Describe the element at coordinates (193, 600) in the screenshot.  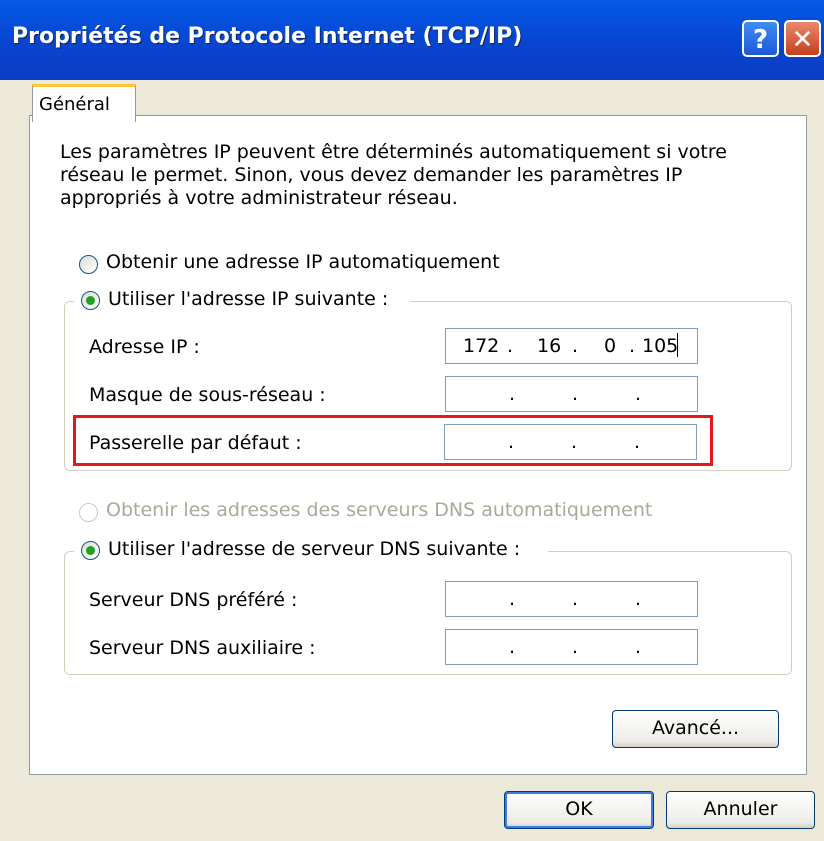
I see `preferred-dns-label: Serveur DNS préféré :` at that location.